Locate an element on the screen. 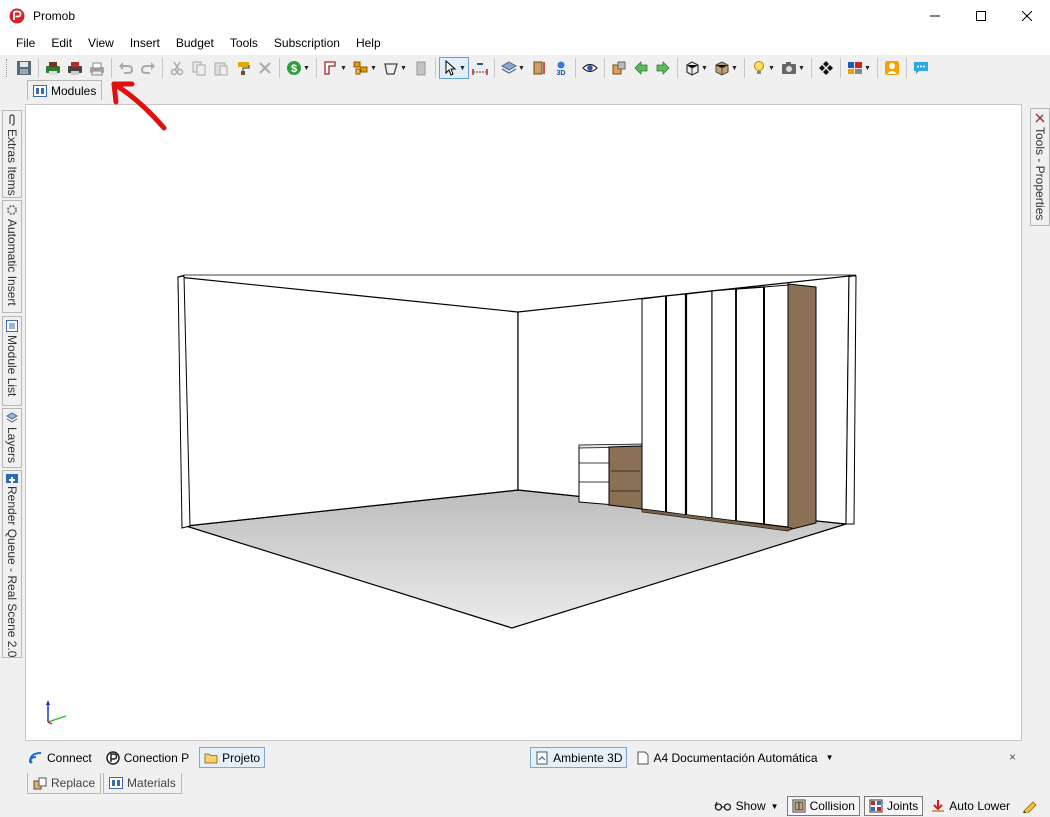  render-queue-icon is located at coordinates (12, 478).